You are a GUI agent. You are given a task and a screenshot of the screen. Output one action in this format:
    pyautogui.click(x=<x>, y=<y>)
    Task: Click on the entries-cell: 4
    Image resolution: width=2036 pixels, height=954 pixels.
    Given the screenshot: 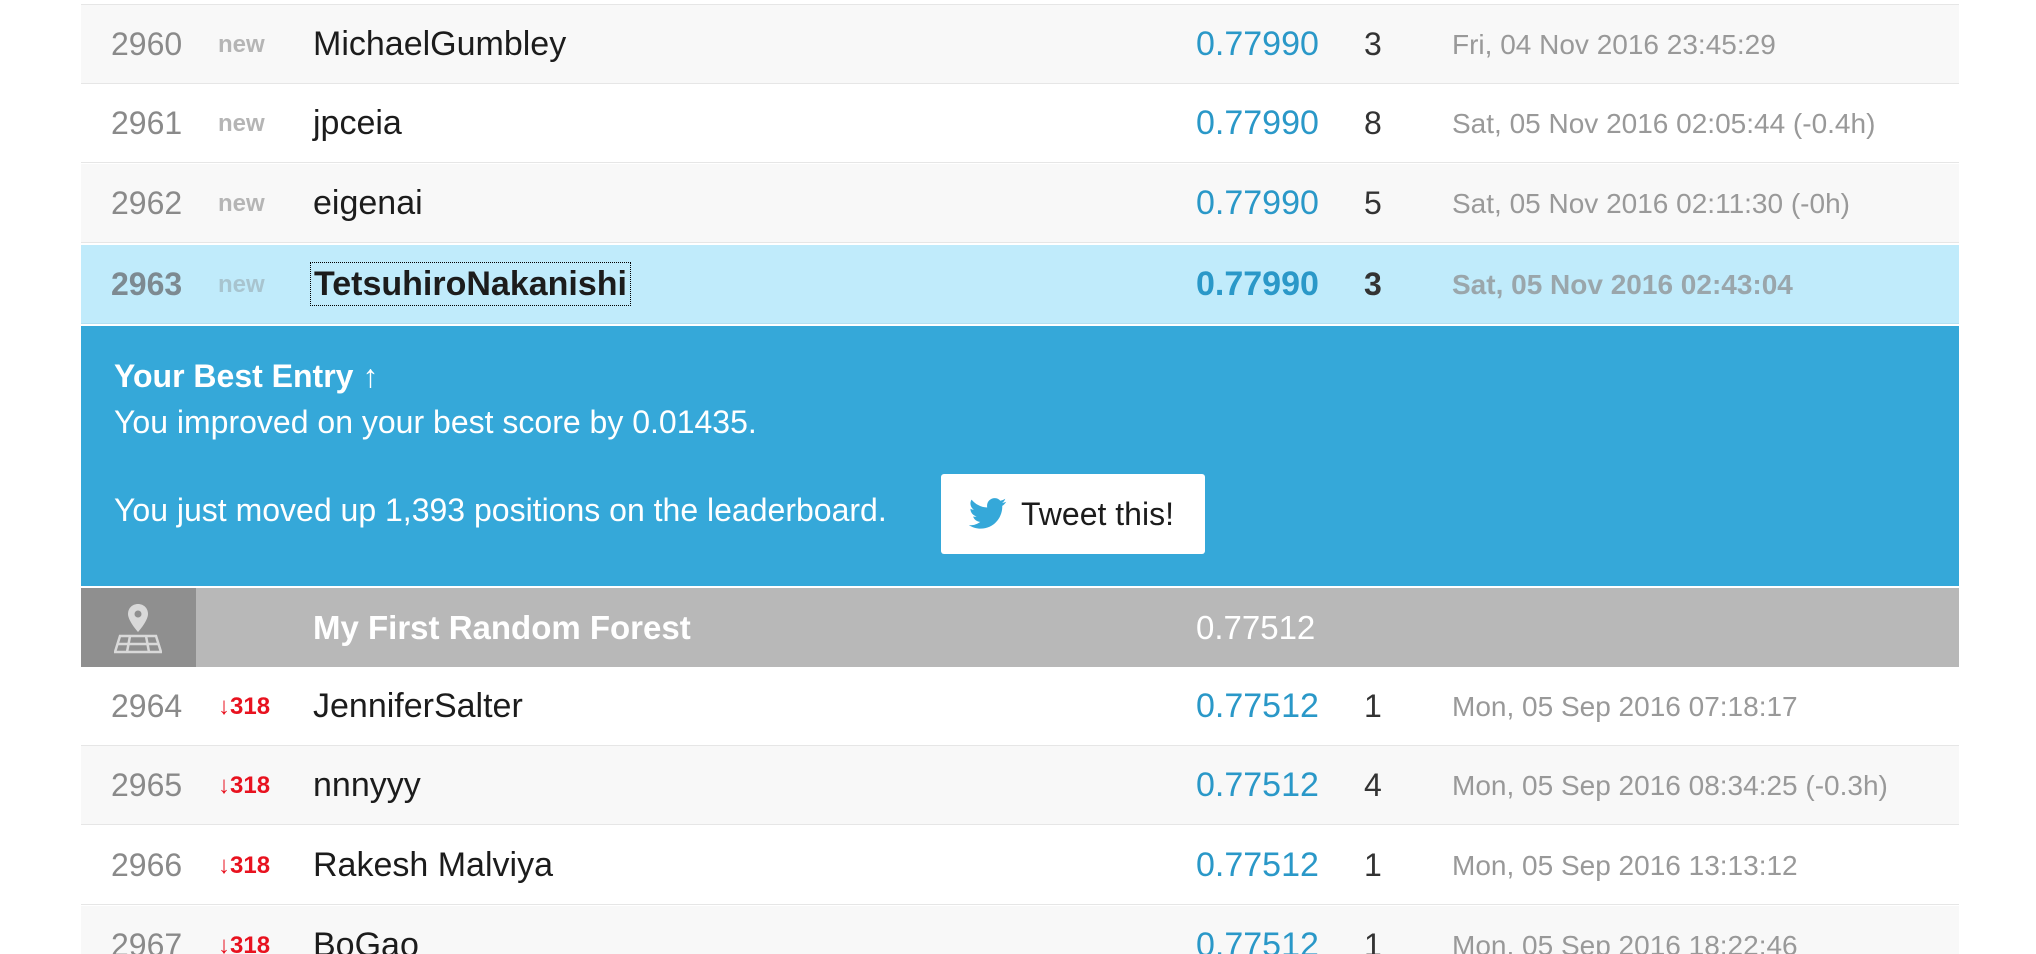 What is the action you would take?
    pyautogui.click(x=1373, y=785)
    